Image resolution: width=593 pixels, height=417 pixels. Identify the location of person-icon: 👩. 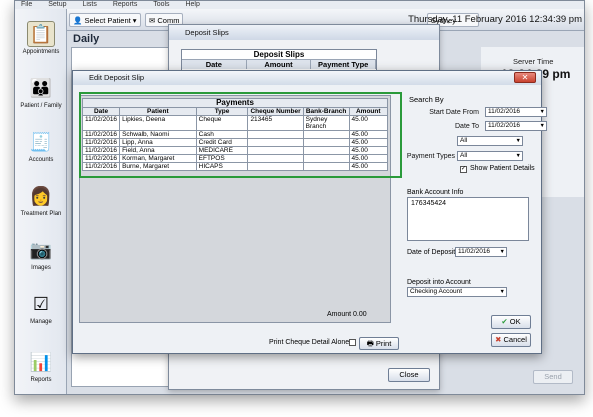
(41, 195).